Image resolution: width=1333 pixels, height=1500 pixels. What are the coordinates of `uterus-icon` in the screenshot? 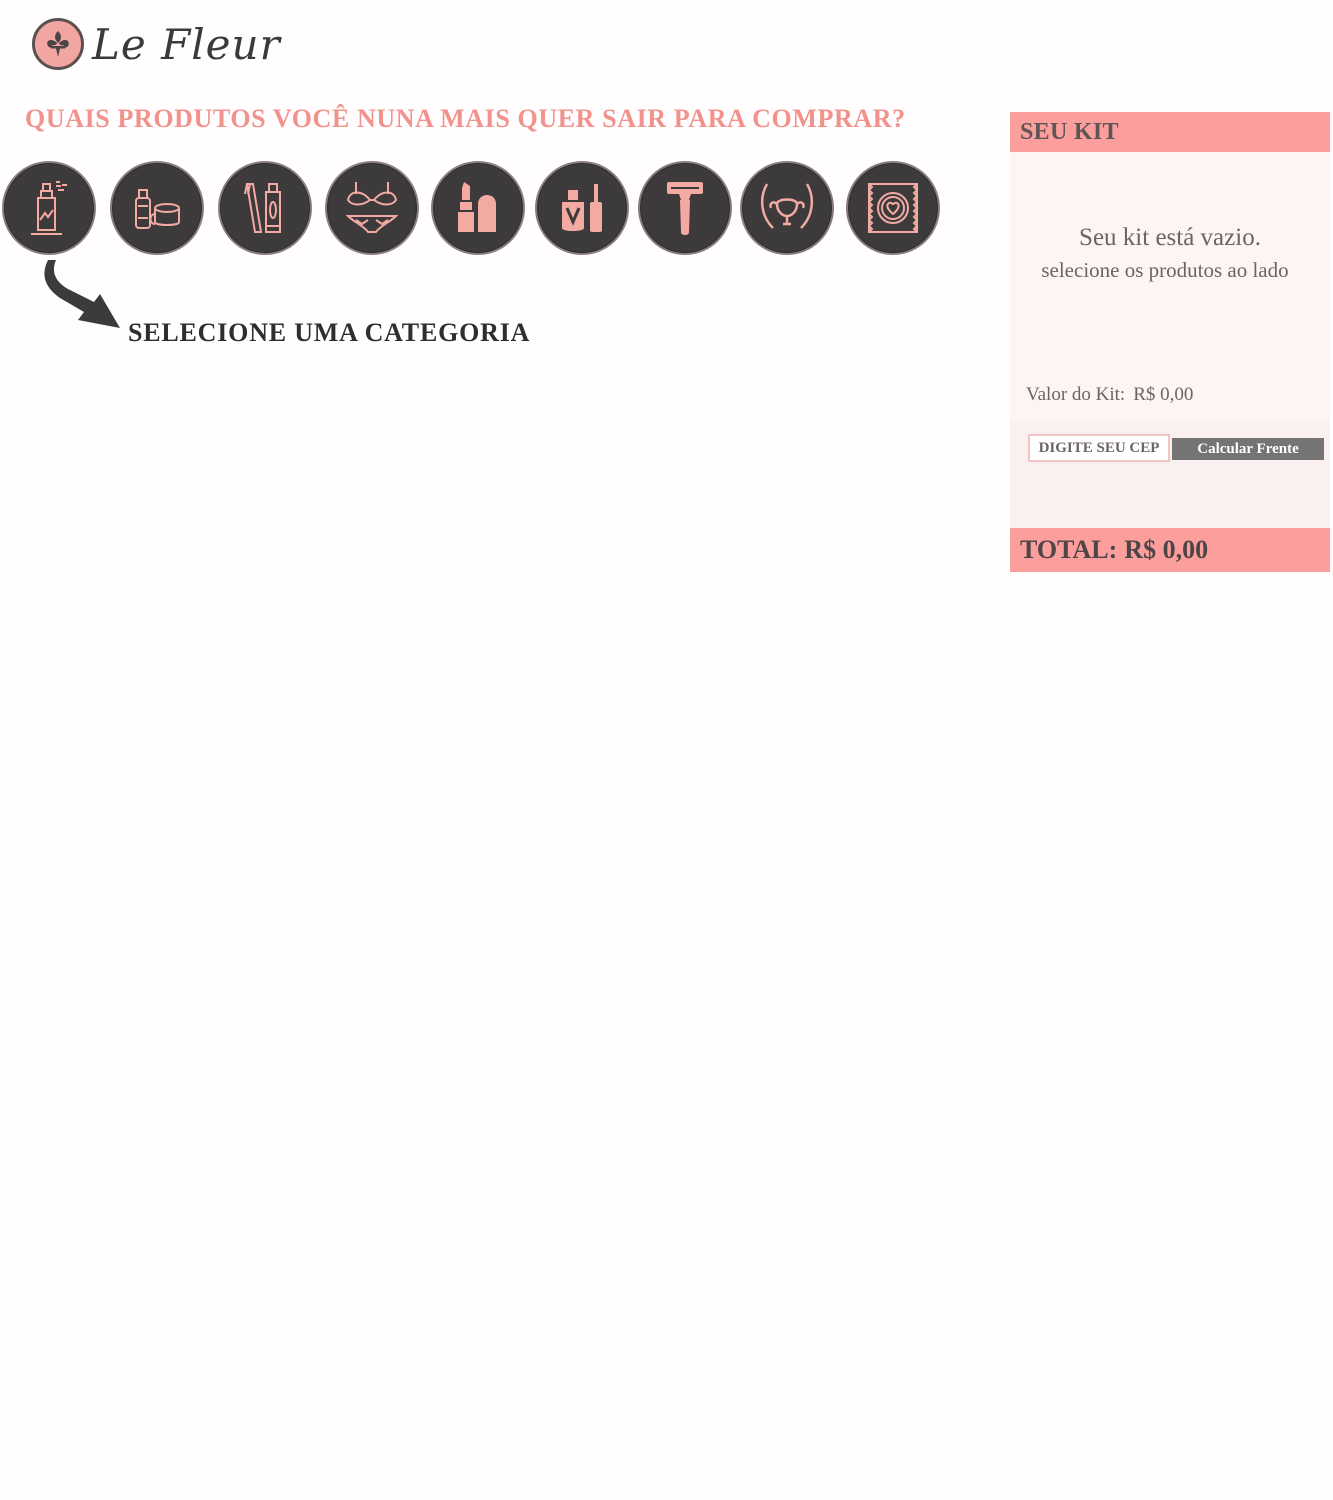 It's located at (787, 206).